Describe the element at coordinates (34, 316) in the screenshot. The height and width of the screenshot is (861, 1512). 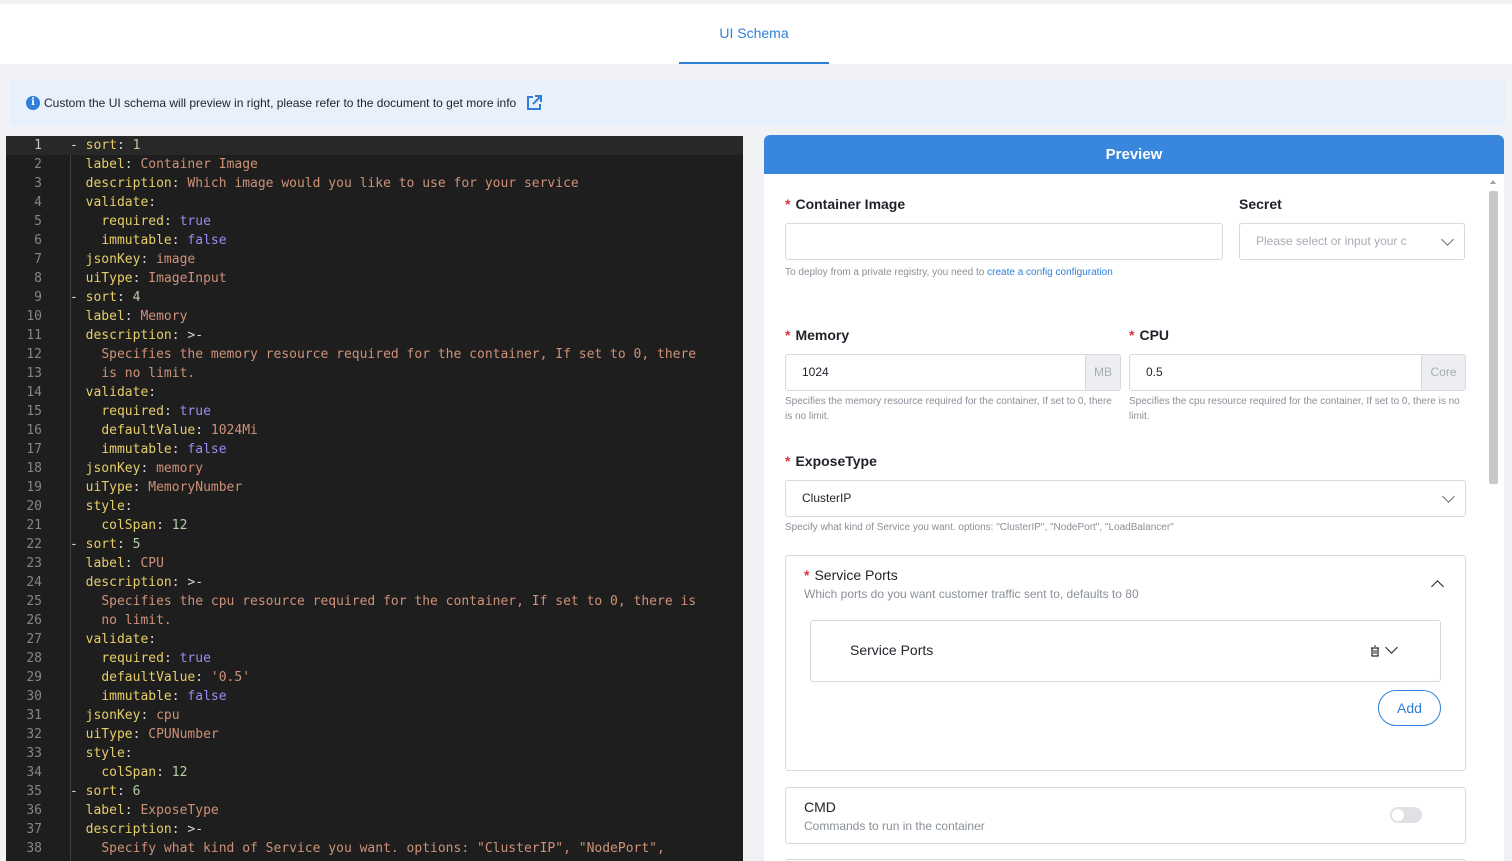
I see `line-number: 10` at that location.